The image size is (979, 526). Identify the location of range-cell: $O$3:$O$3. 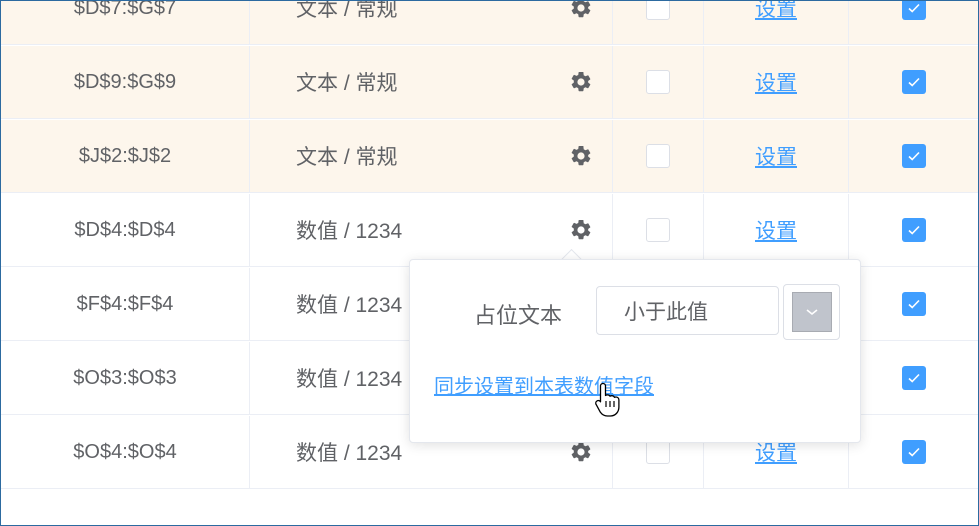
(125, 378).